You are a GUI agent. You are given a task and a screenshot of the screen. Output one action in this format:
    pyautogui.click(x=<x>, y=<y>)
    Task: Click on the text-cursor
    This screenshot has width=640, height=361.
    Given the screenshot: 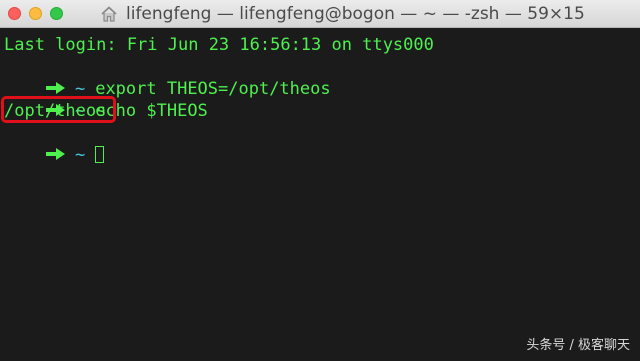 What is the action you would take?
    pyautogui.click(x=100, y=154)
    